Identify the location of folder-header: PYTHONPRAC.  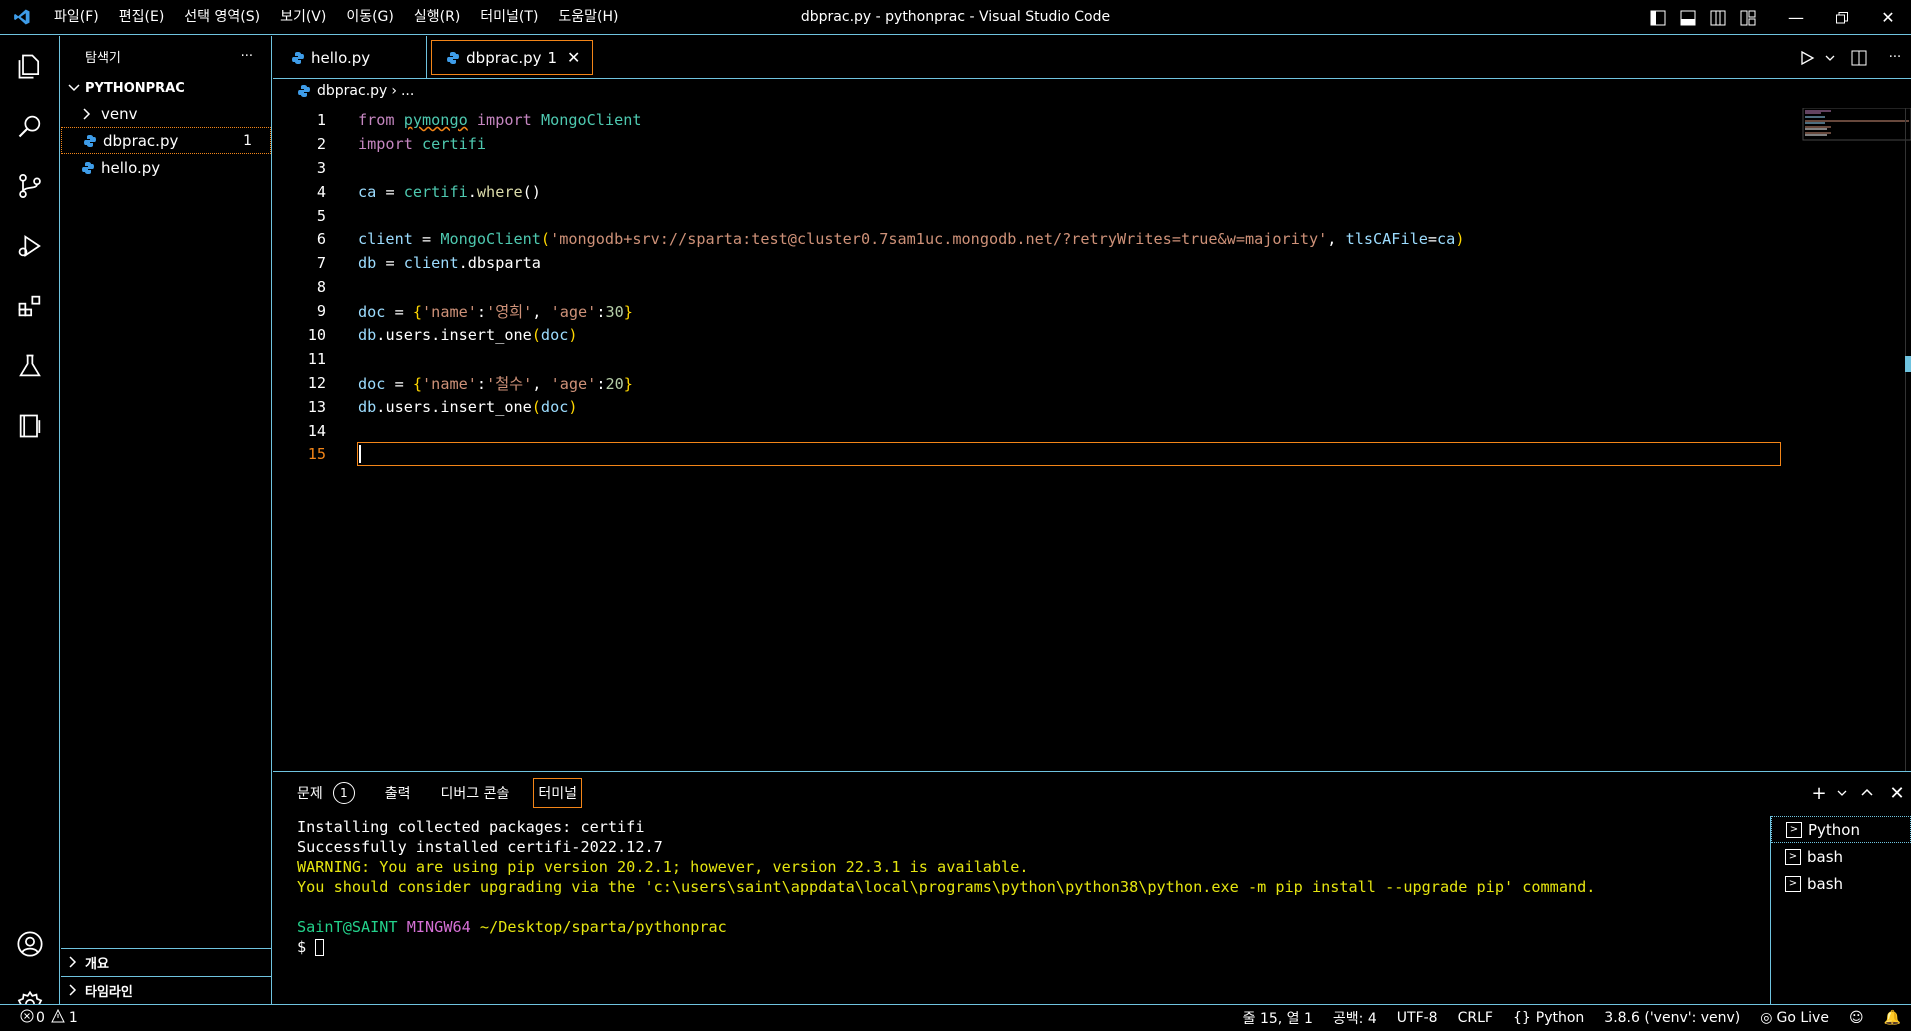
(166, 88).